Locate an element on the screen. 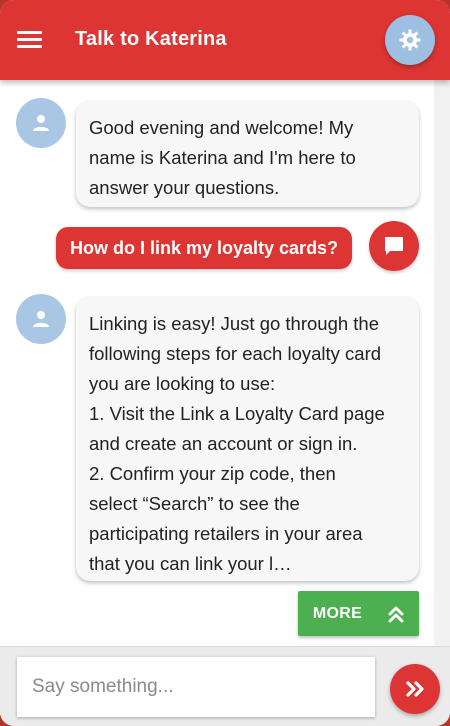 Image resolution: width=450 pixels, height=726 pixels. settings-button is located at coordinates (410, 40).